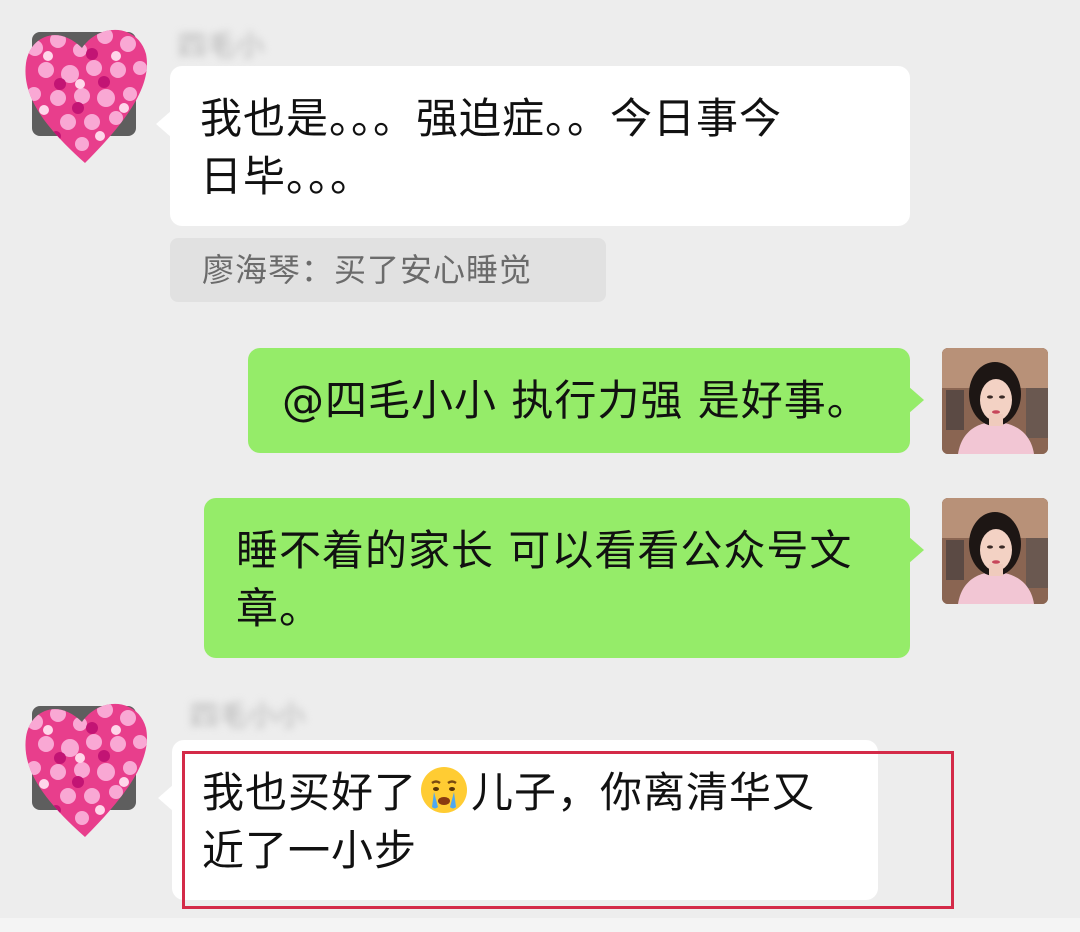  I want to click on message-bubble: @四毛小小 执行力强 是好事。, so click(586, 400).